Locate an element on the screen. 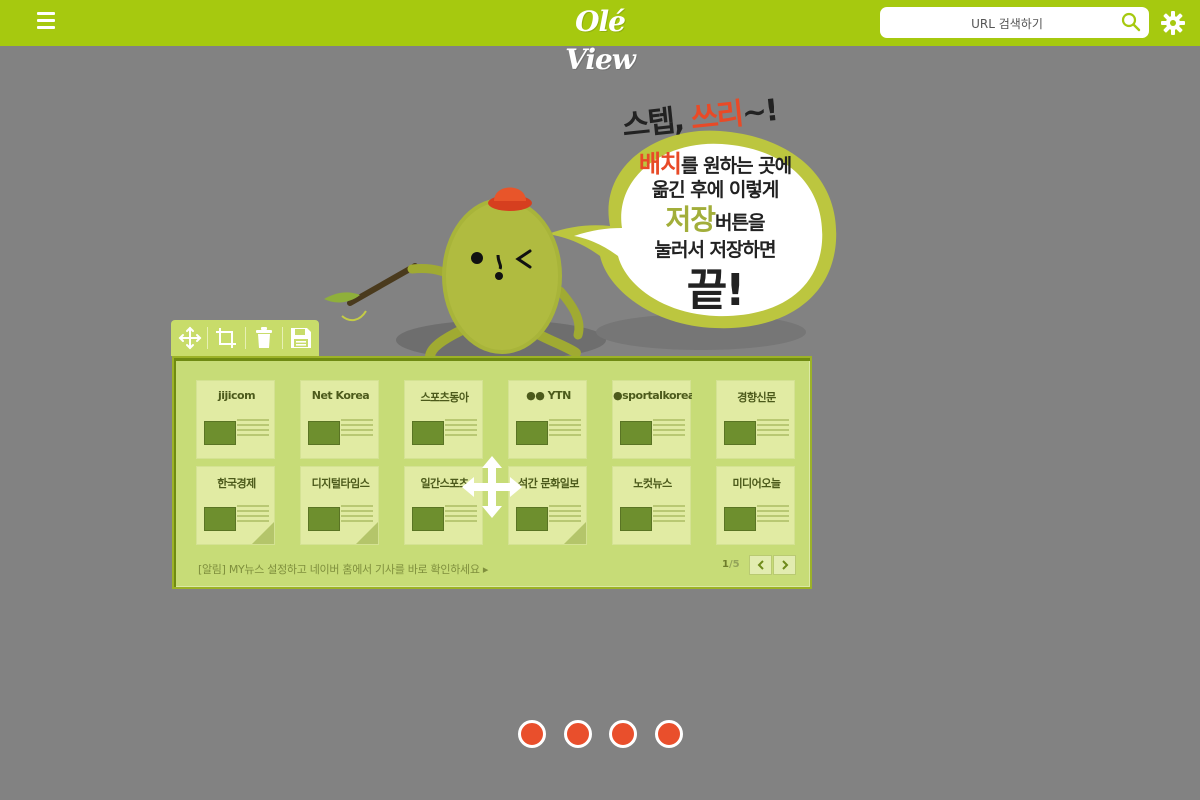 The height and width of the screenshot is (800, 1200). bubble-line-3-text: 버튼을 is located at coordinates (740, 223).